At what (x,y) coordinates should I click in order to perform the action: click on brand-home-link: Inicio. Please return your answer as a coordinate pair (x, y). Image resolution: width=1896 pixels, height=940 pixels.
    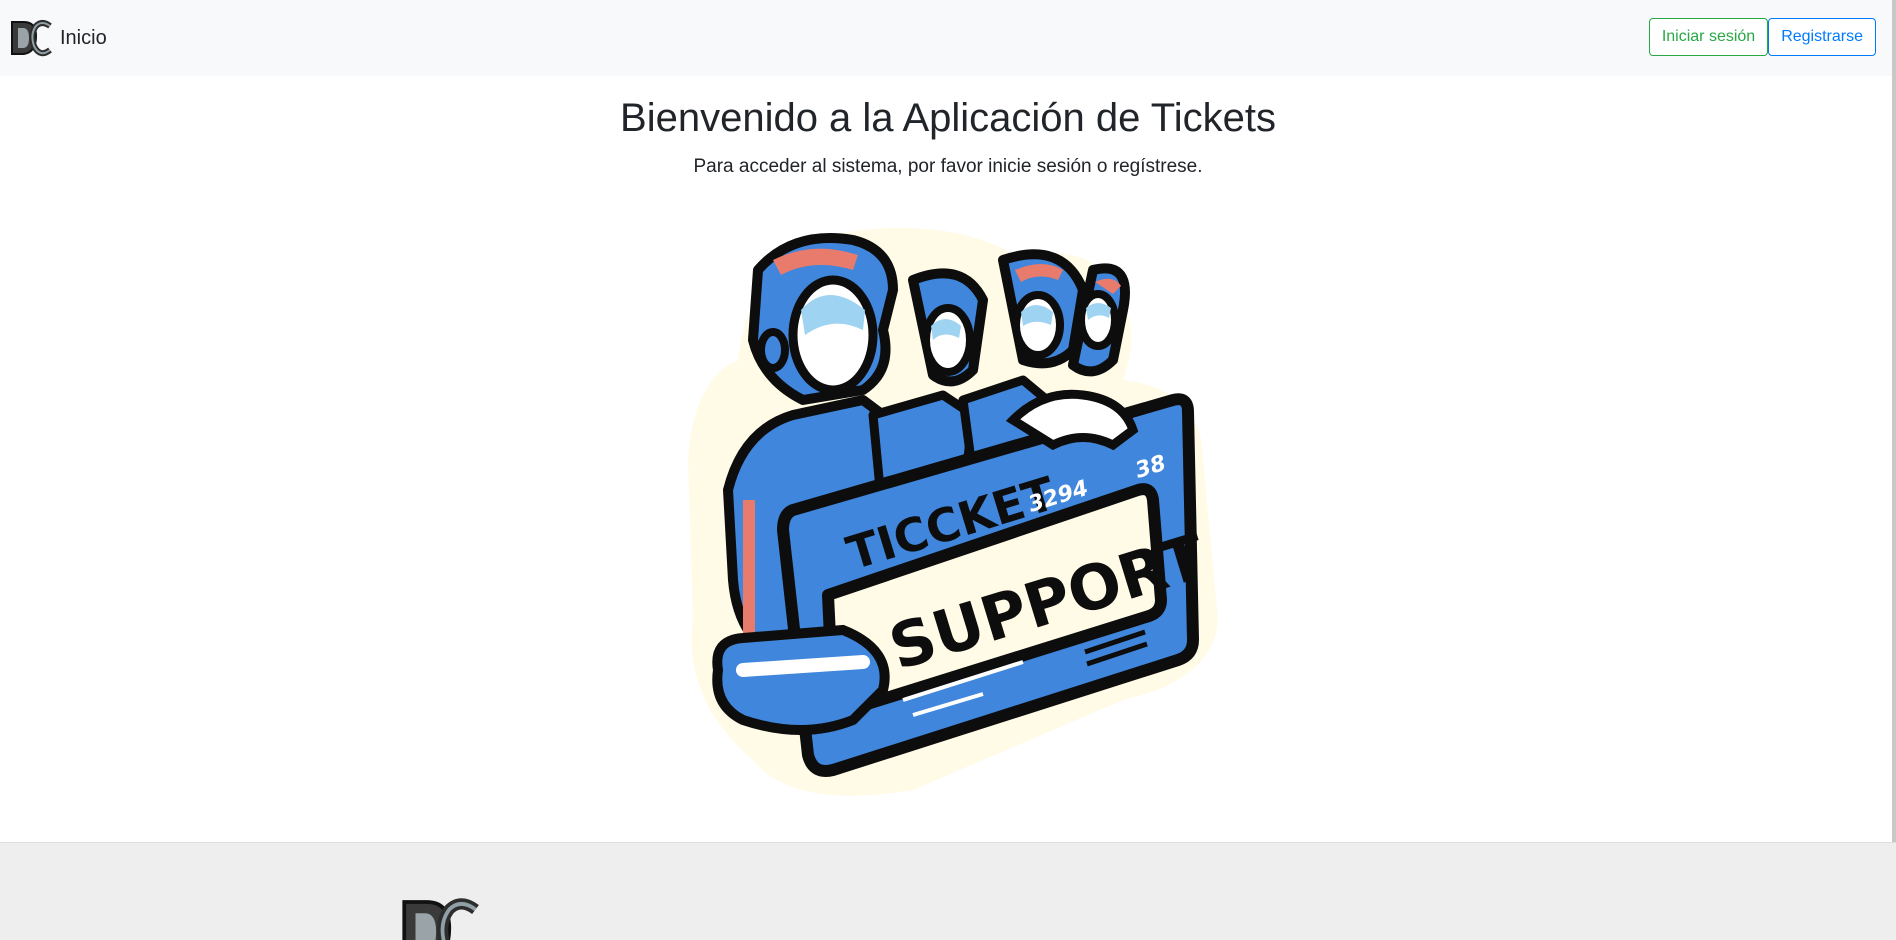
    Looking at the image, I should click on (56, 38).